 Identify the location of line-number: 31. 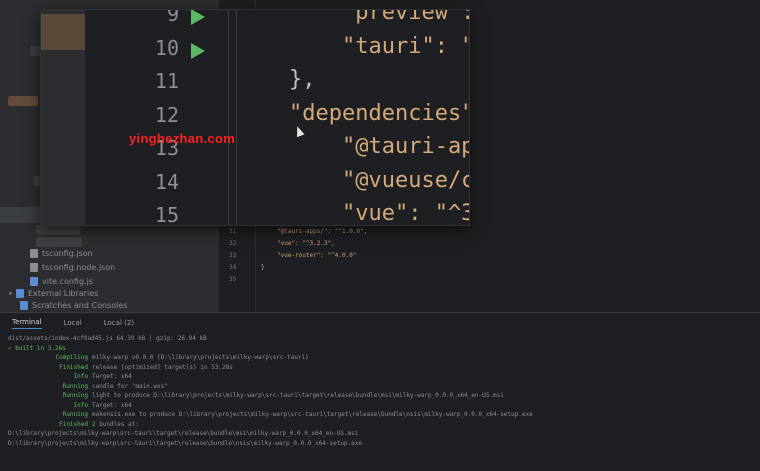
(233, 231).